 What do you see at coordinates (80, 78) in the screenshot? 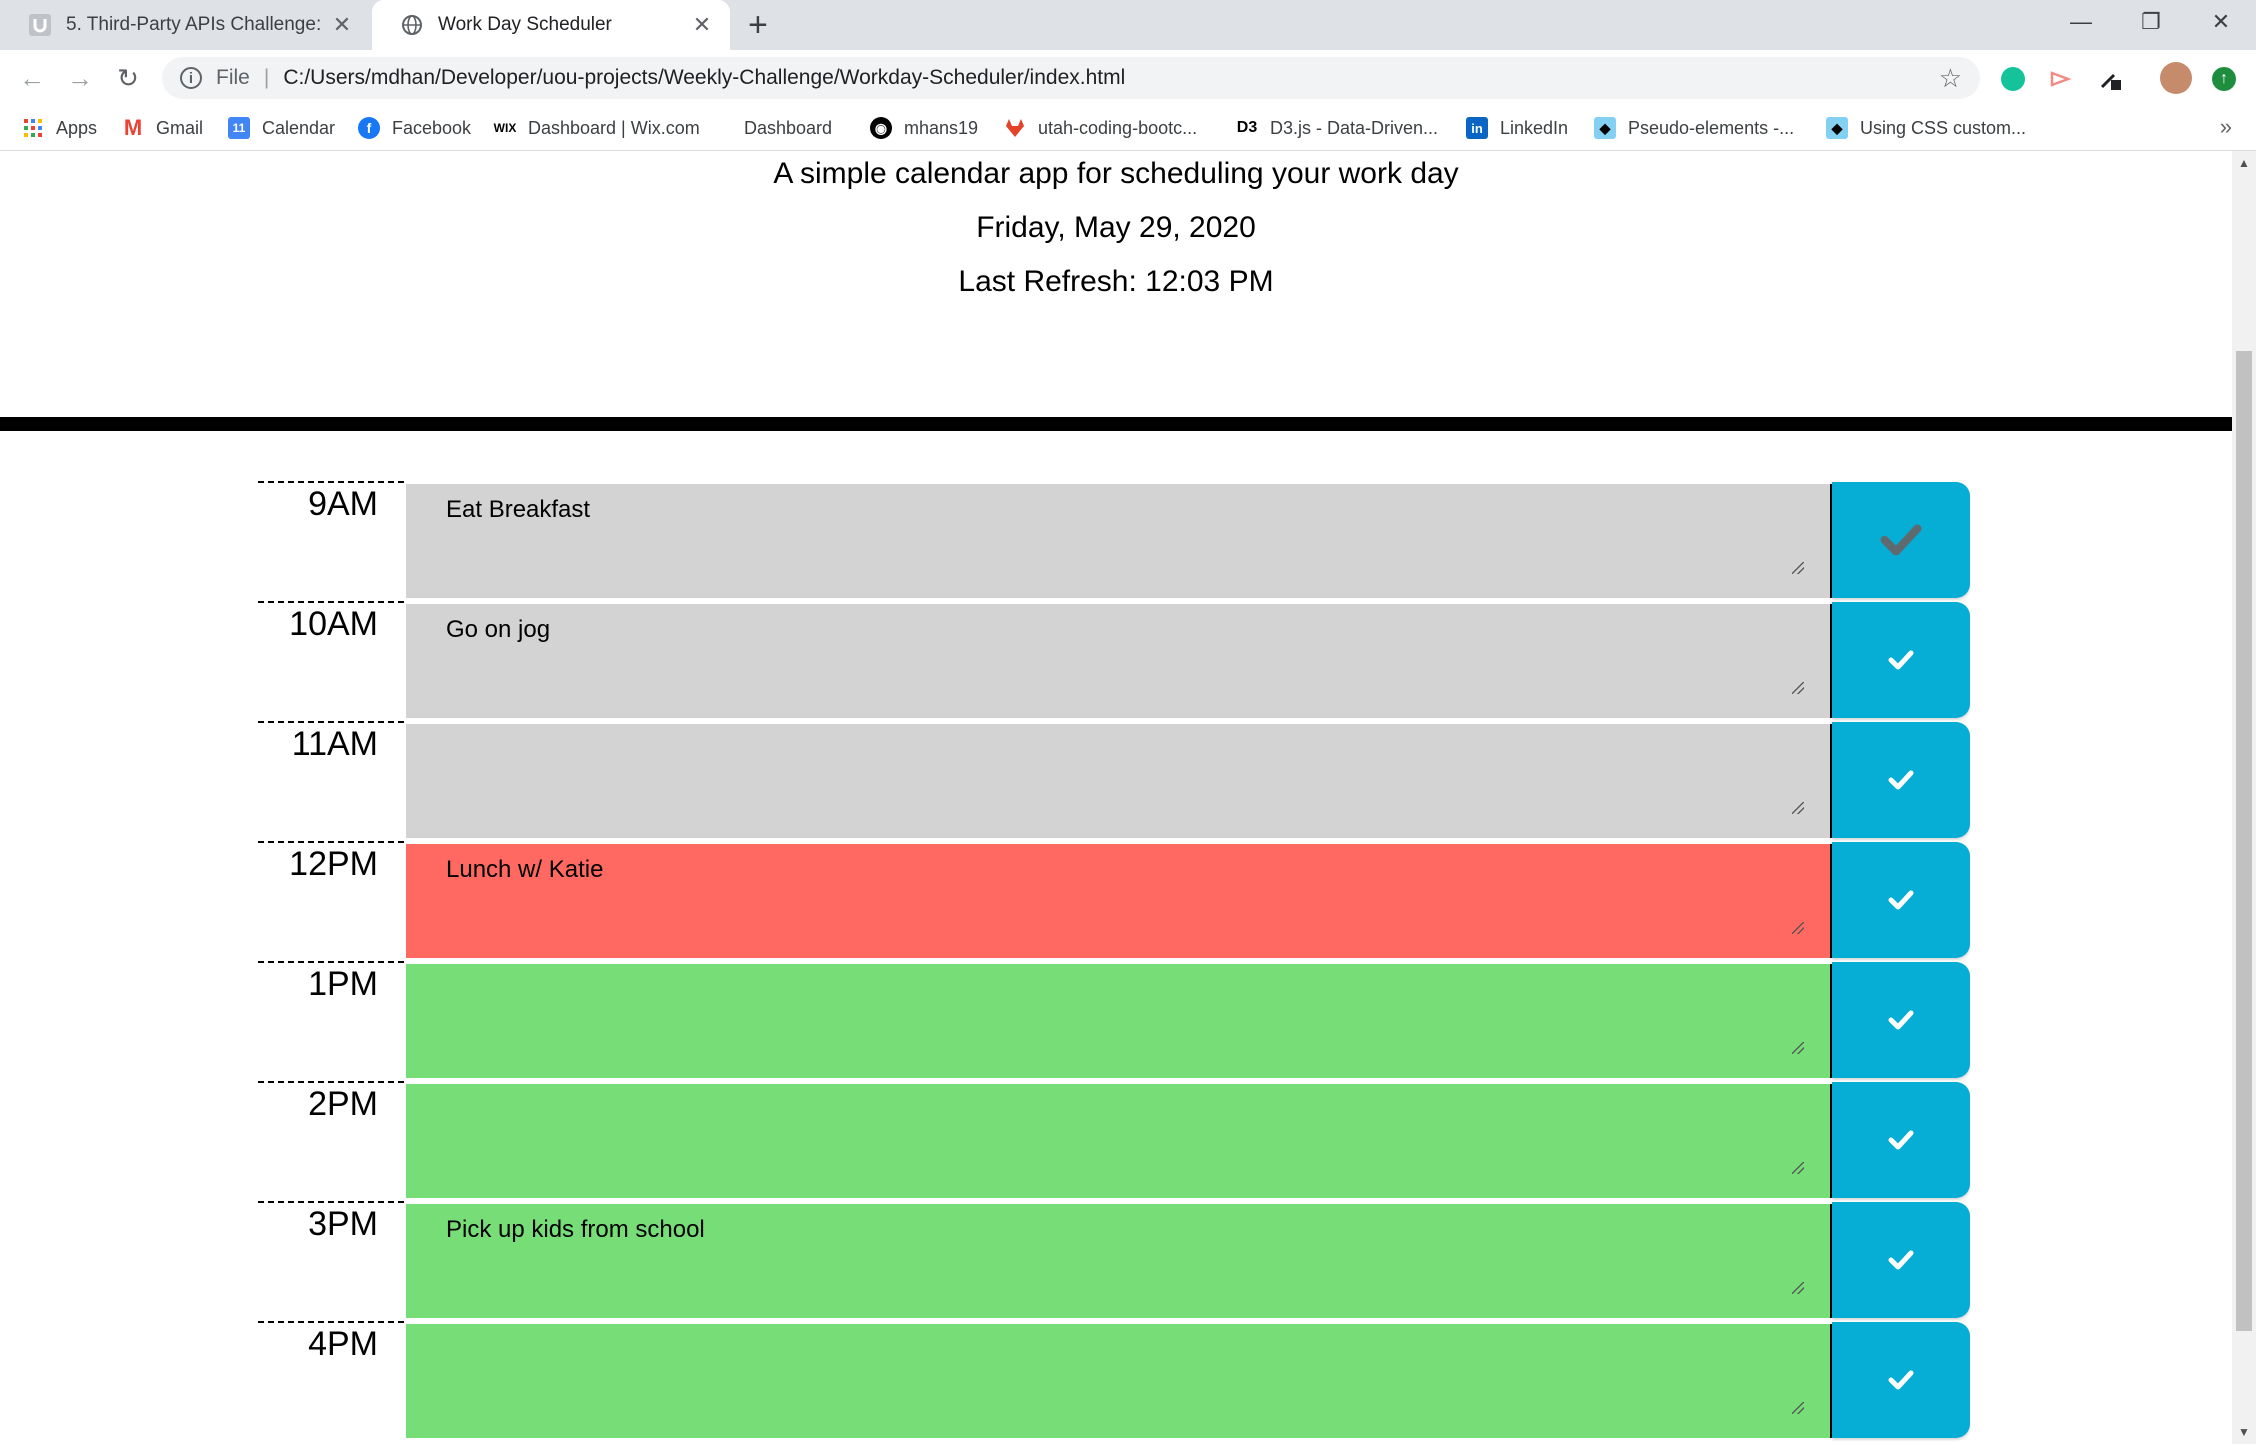
I see `forward-arrow-icon: →` at bounding box center [80, 78].